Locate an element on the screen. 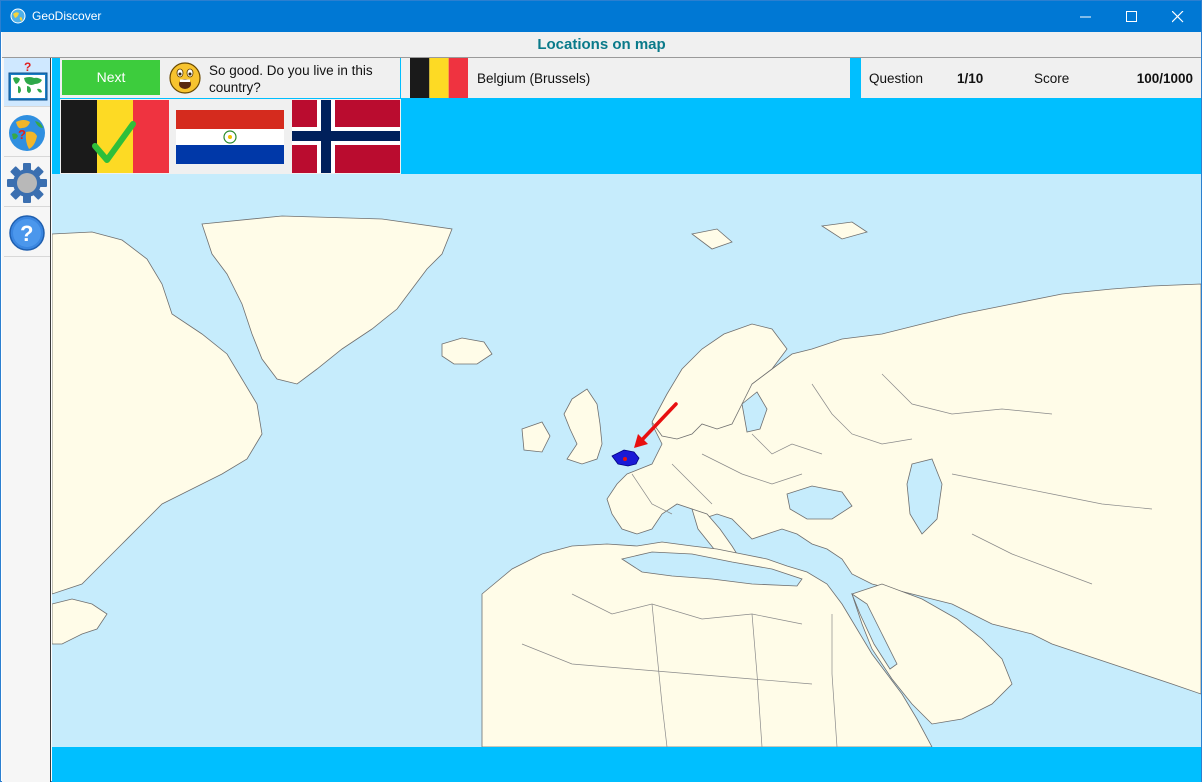 This screenshot has width=1202, height=782. sidebar-item-help: ? is located at coordinates (27, 232).